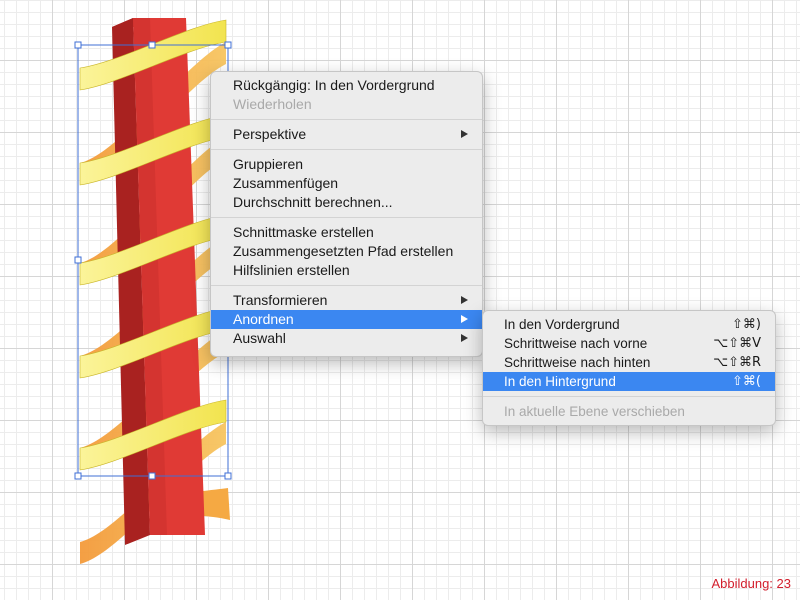 The image size is (800, 600). I want to click on menu-item-label: Zusammengesetzten Pfad erstellen, so click(343, 251).